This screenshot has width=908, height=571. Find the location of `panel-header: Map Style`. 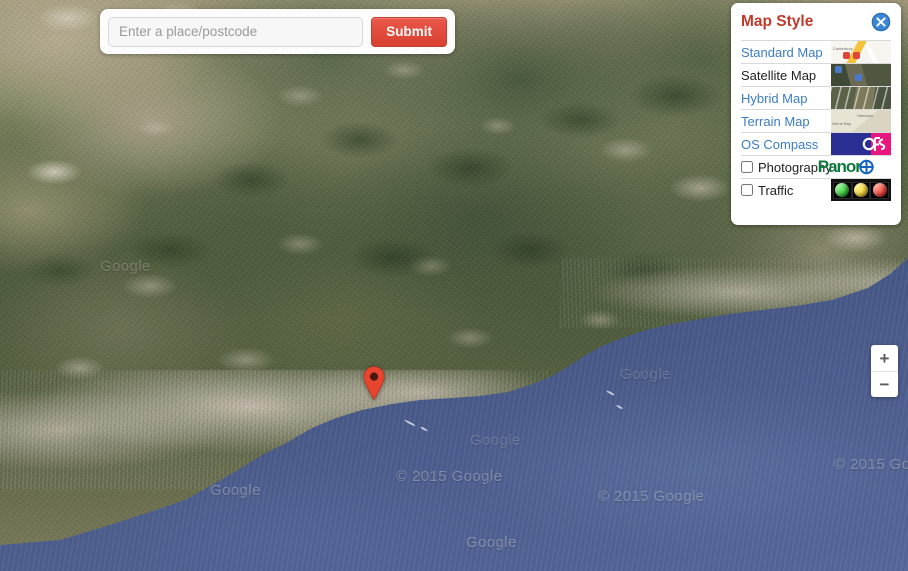

panel-header: Map Style is located at coordinates (816, 25).